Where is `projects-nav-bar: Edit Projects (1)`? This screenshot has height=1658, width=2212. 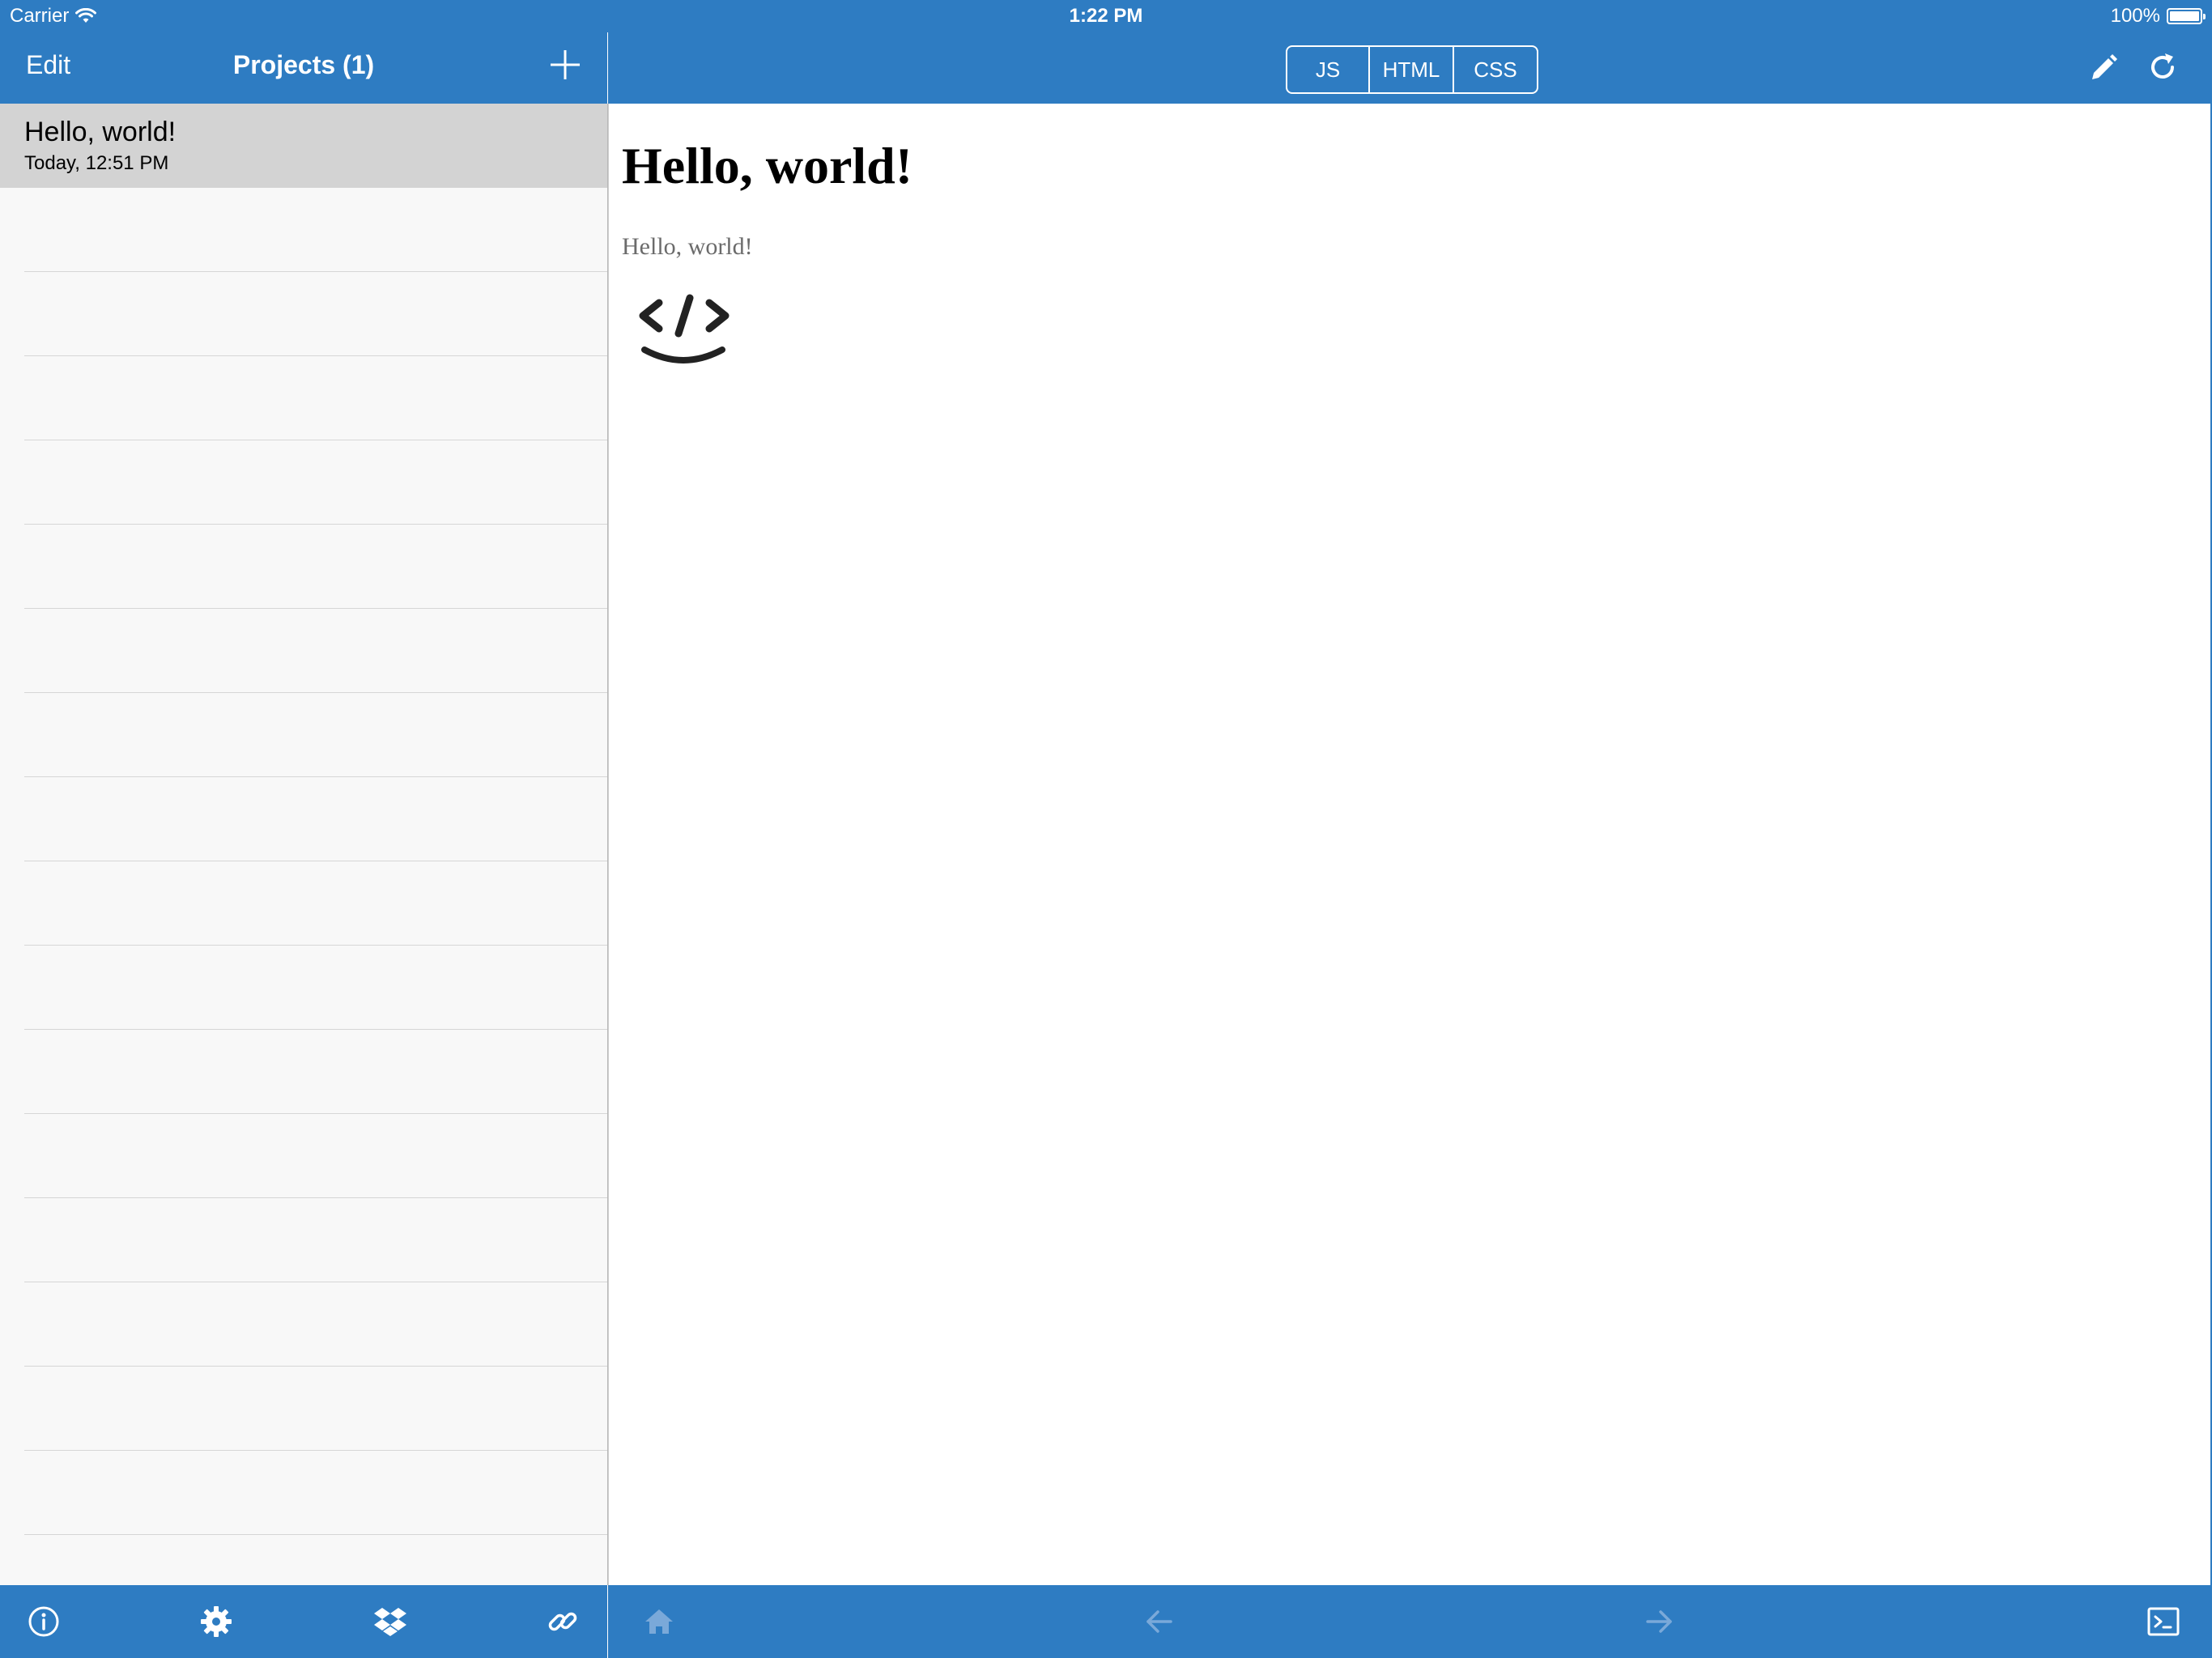
projects-nav-bar: Edit Projects (1) is located at coordinates (303, 68).